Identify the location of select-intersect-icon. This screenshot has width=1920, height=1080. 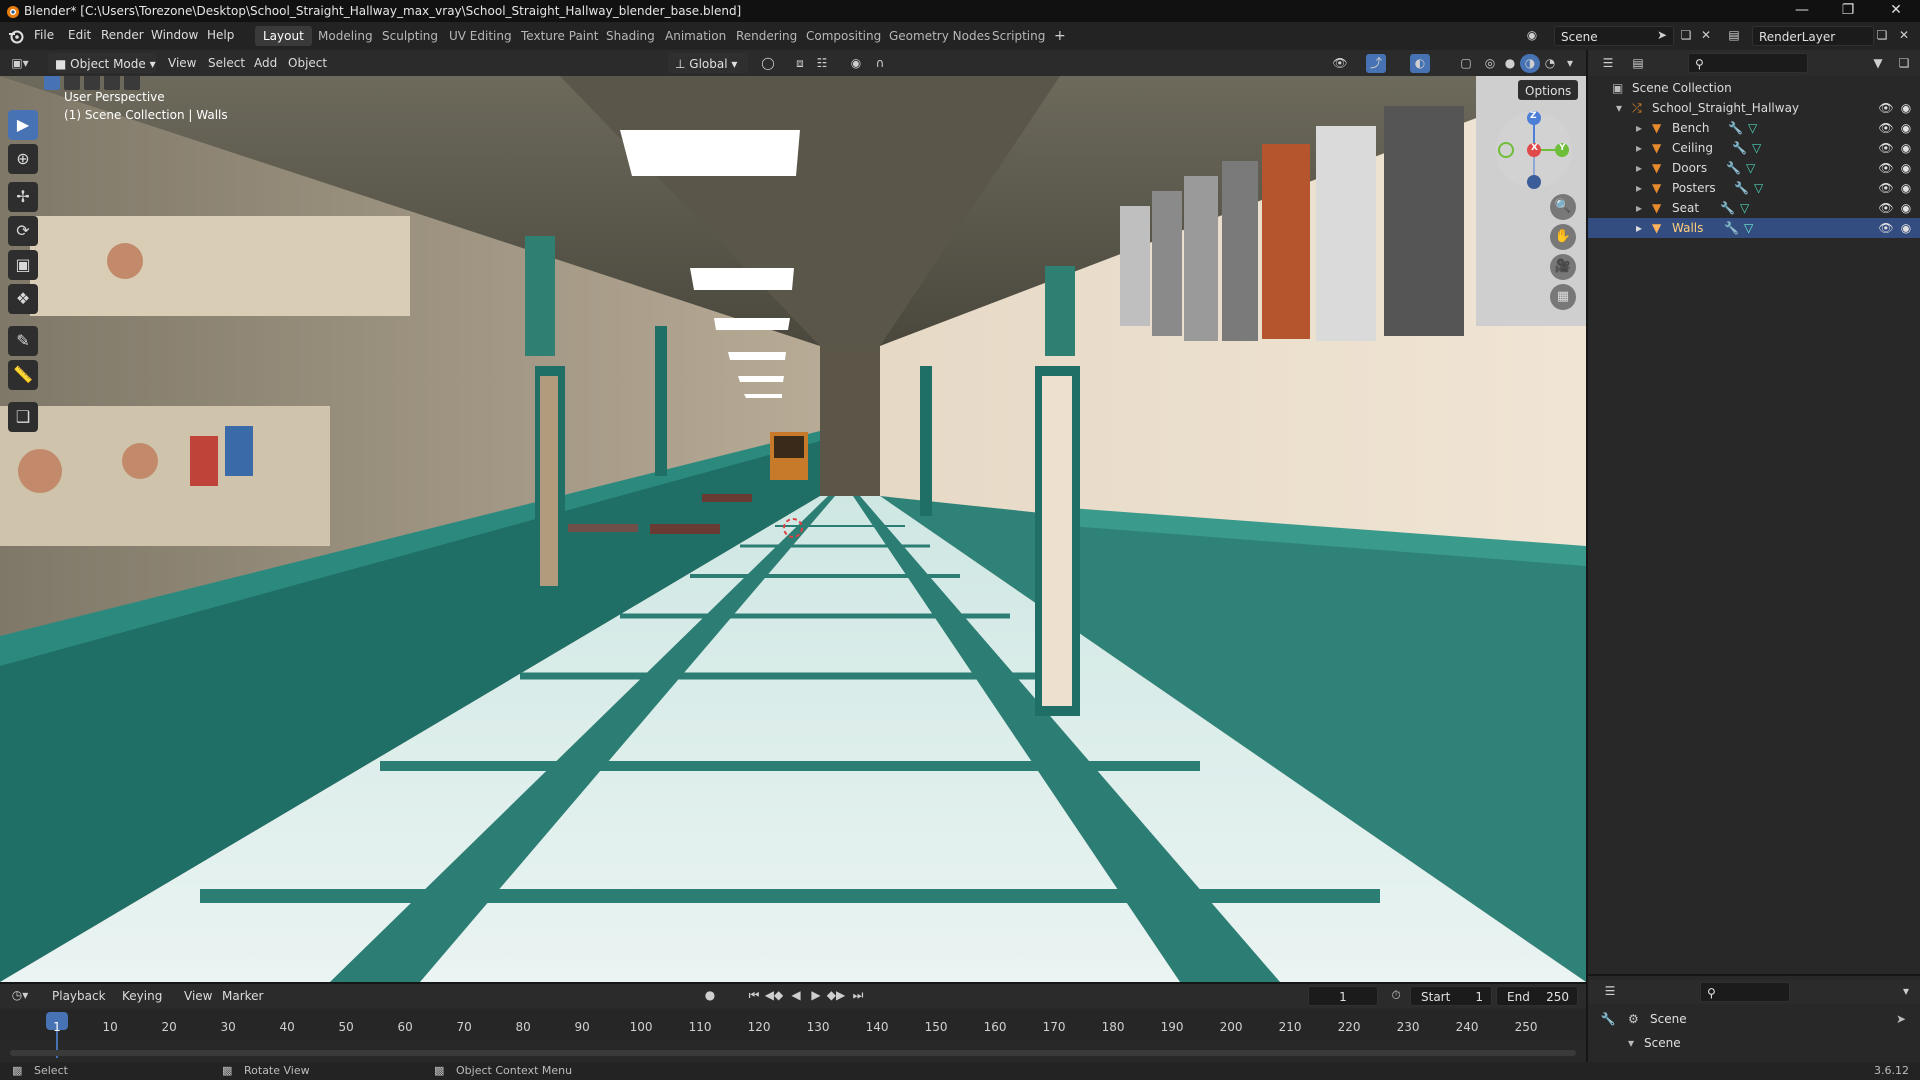
(132, 83).